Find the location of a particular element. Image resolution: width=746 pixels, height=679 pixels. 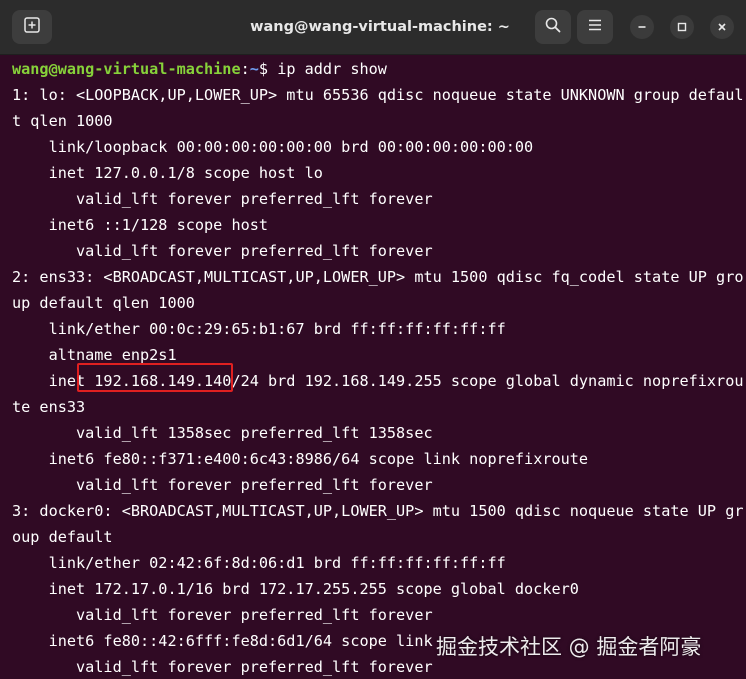

search-icon is located at coordinates (553, 27).